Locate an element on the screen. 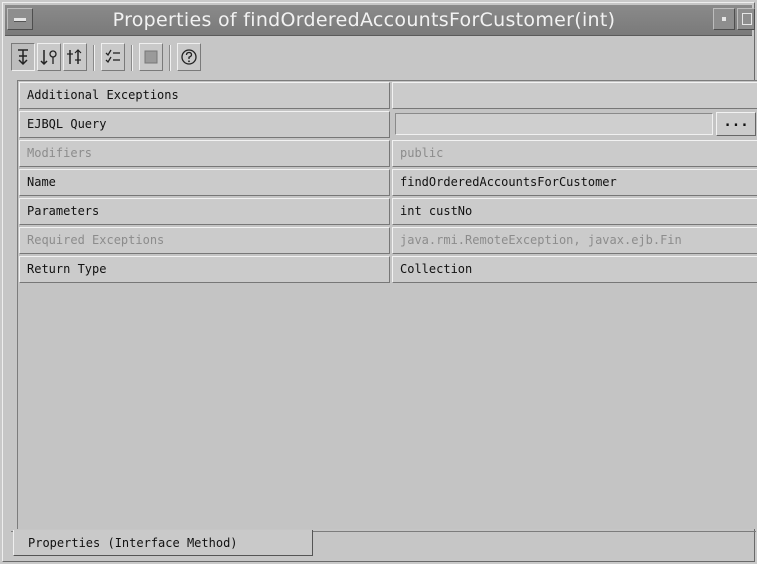  unsorted-icon is located at coordinates (74, 56).